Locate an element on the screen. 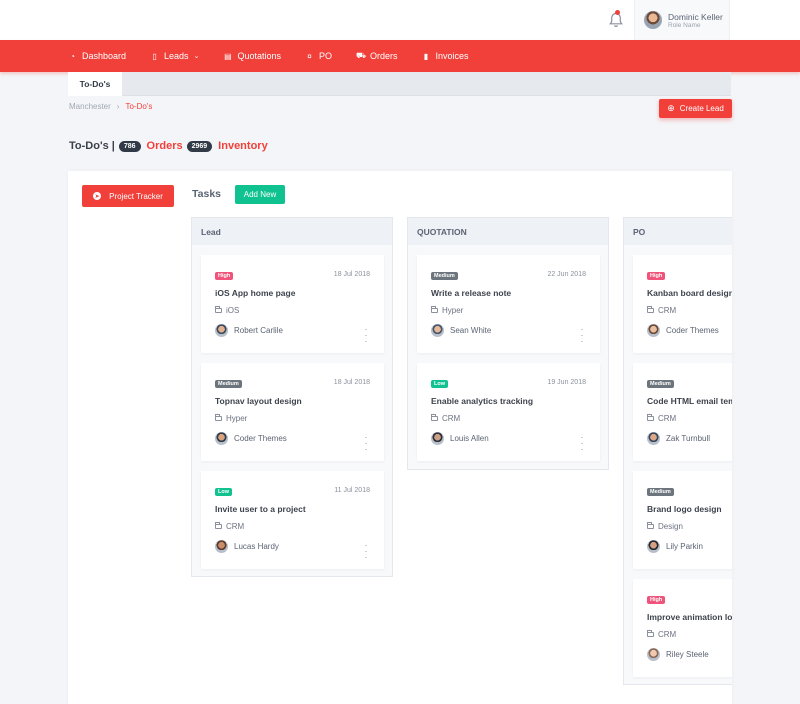 This screenshot has height=704, width=800. nav-label: Orders is located at coordinates (383, 56).